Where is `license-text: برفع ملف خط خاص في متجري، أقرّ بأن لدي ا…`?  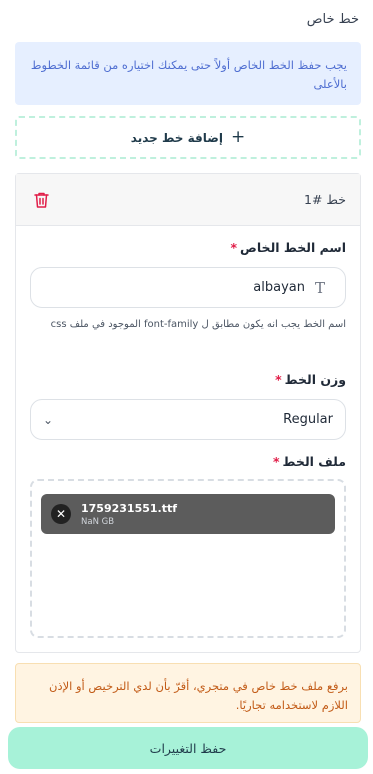
license-text: برفع ملف خط خاص في متجري، أقرّ بأن لدي ا… is located at coordinates (198, 695).